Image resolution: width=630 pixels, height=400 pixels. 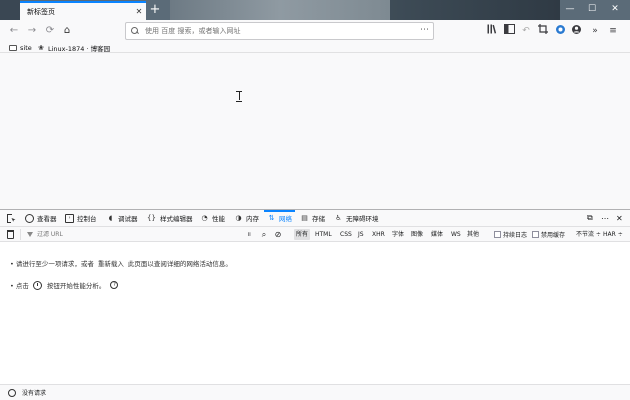 What do you see at coordinates (595, 31) in the screenshot?
I see `overflow-icon: »` at bounding box center [595, 31].